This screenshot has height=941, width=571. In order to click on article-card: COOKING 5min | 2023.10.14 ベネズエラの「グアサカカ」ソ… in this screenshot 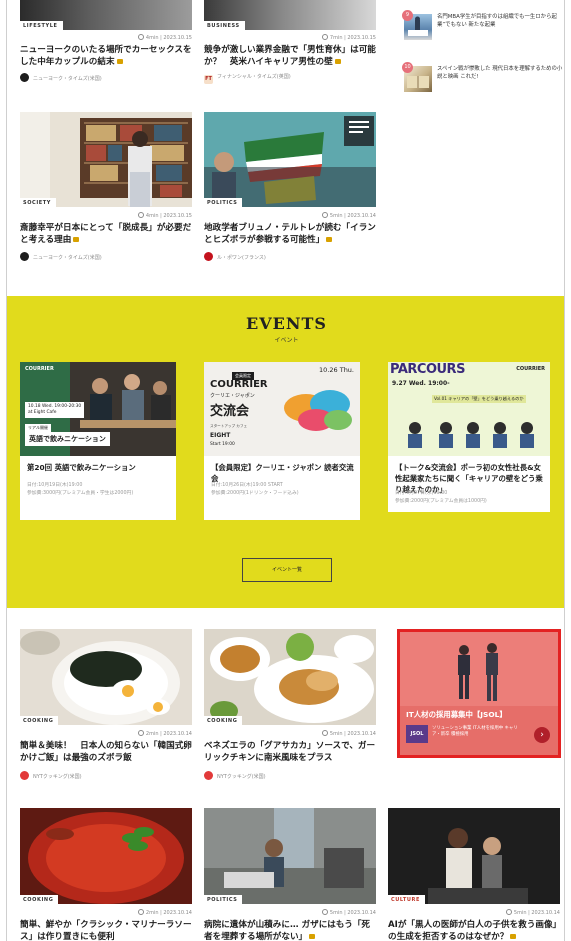, I will do `click(290, 709)`.